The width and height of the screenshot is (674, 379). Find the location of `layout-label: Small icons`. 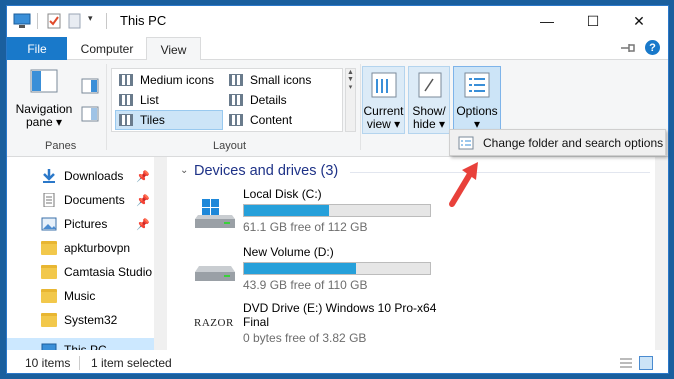

layout-label: Small icons is located at coordinates (281, 80).